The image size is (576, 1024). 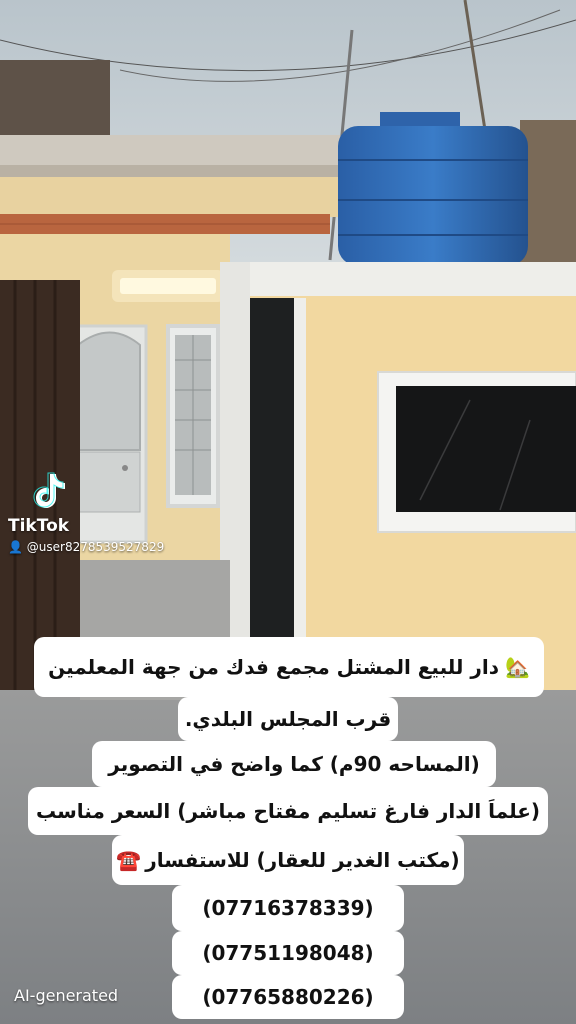 What do you see at coordinates (129, 860) in the screenshot?
I see `telephone-emoji: ☎️` at bounding box center [129, 860].